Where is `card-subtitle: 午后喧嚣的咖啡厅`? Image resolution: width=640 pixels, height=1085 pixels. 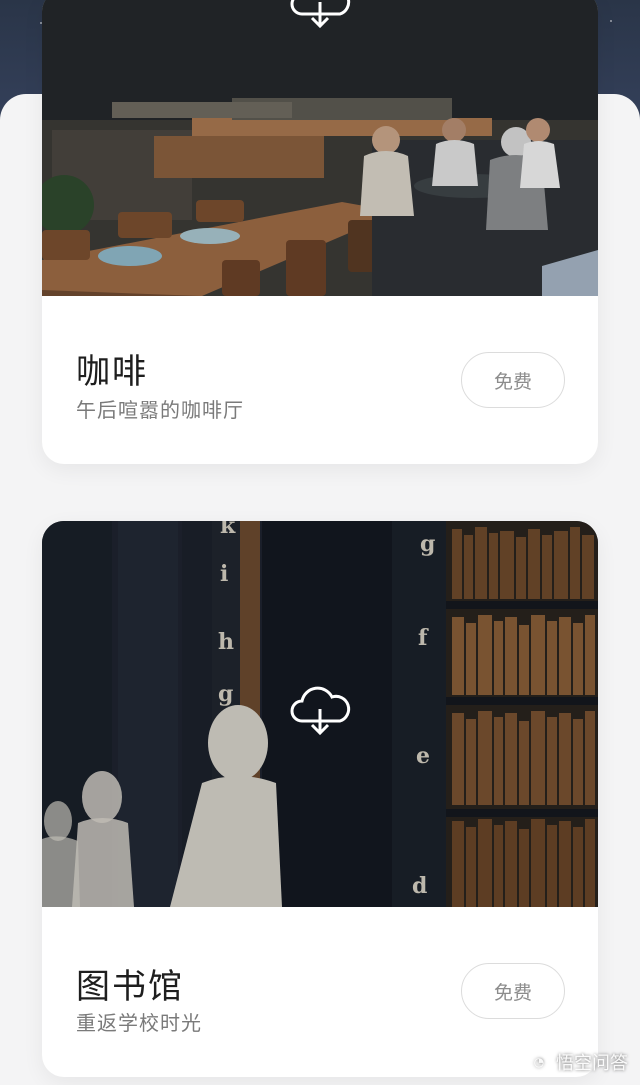 card-subtitle: 午后喧嚣的咖啡厅 is located at coordinates (160, 410).